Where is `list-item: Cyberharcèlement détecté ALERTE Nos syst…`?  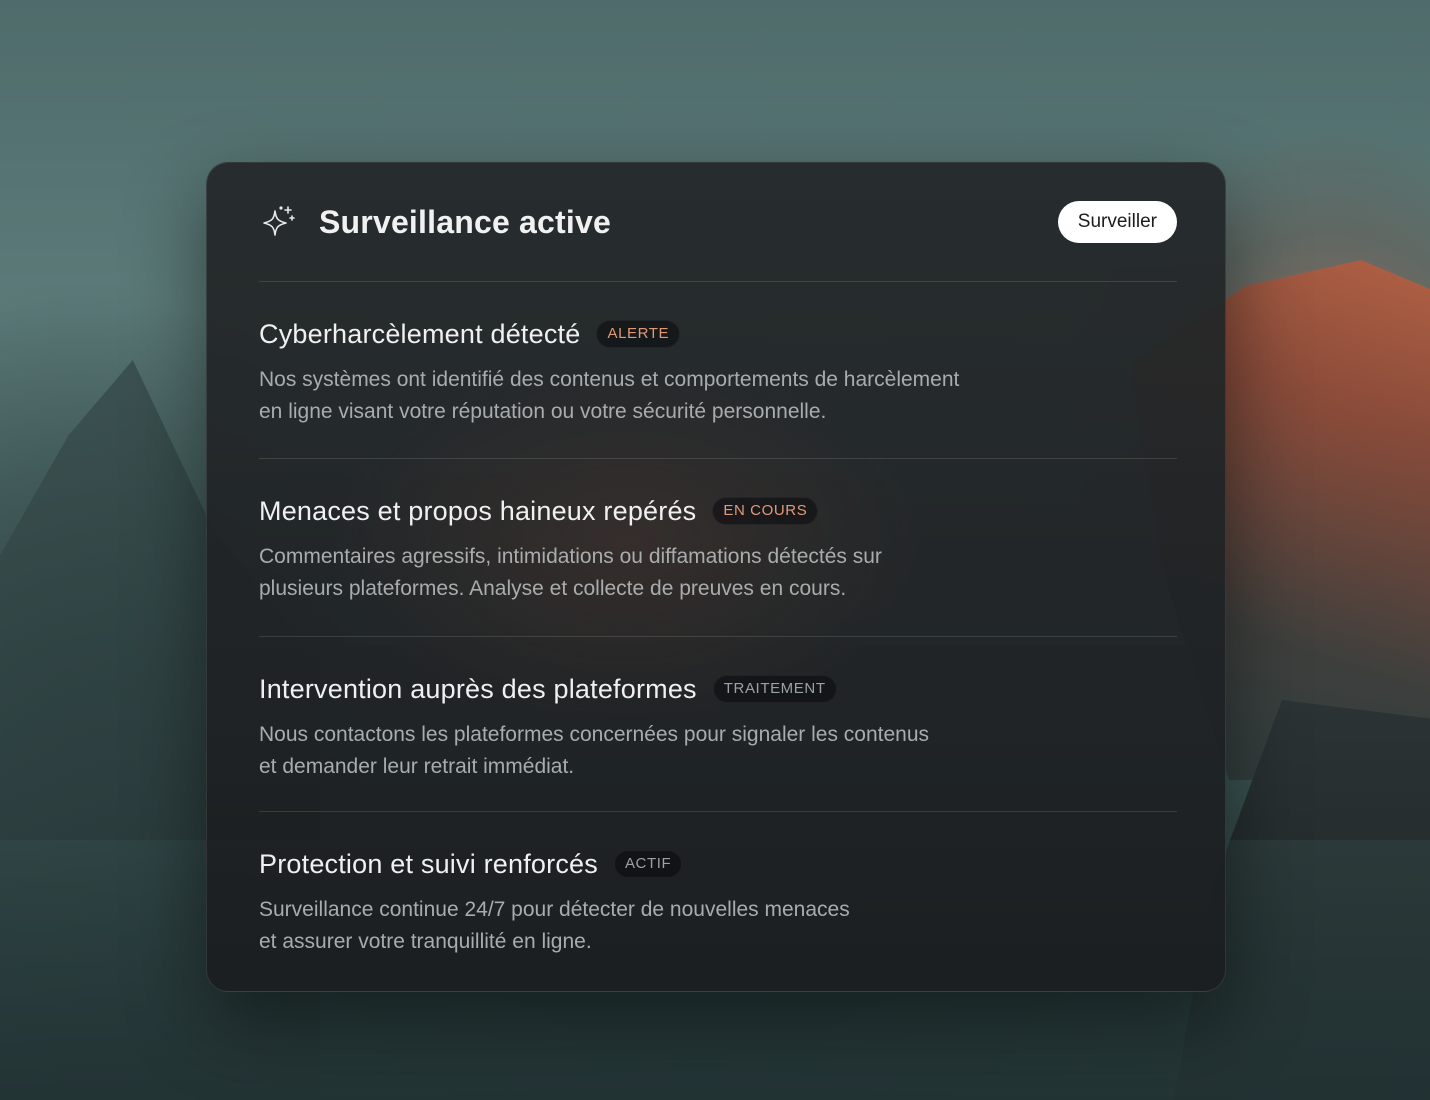 list-item: Cyberharcèlement détecté ALERTE Nos syst… is located at coordinates (718, 370).